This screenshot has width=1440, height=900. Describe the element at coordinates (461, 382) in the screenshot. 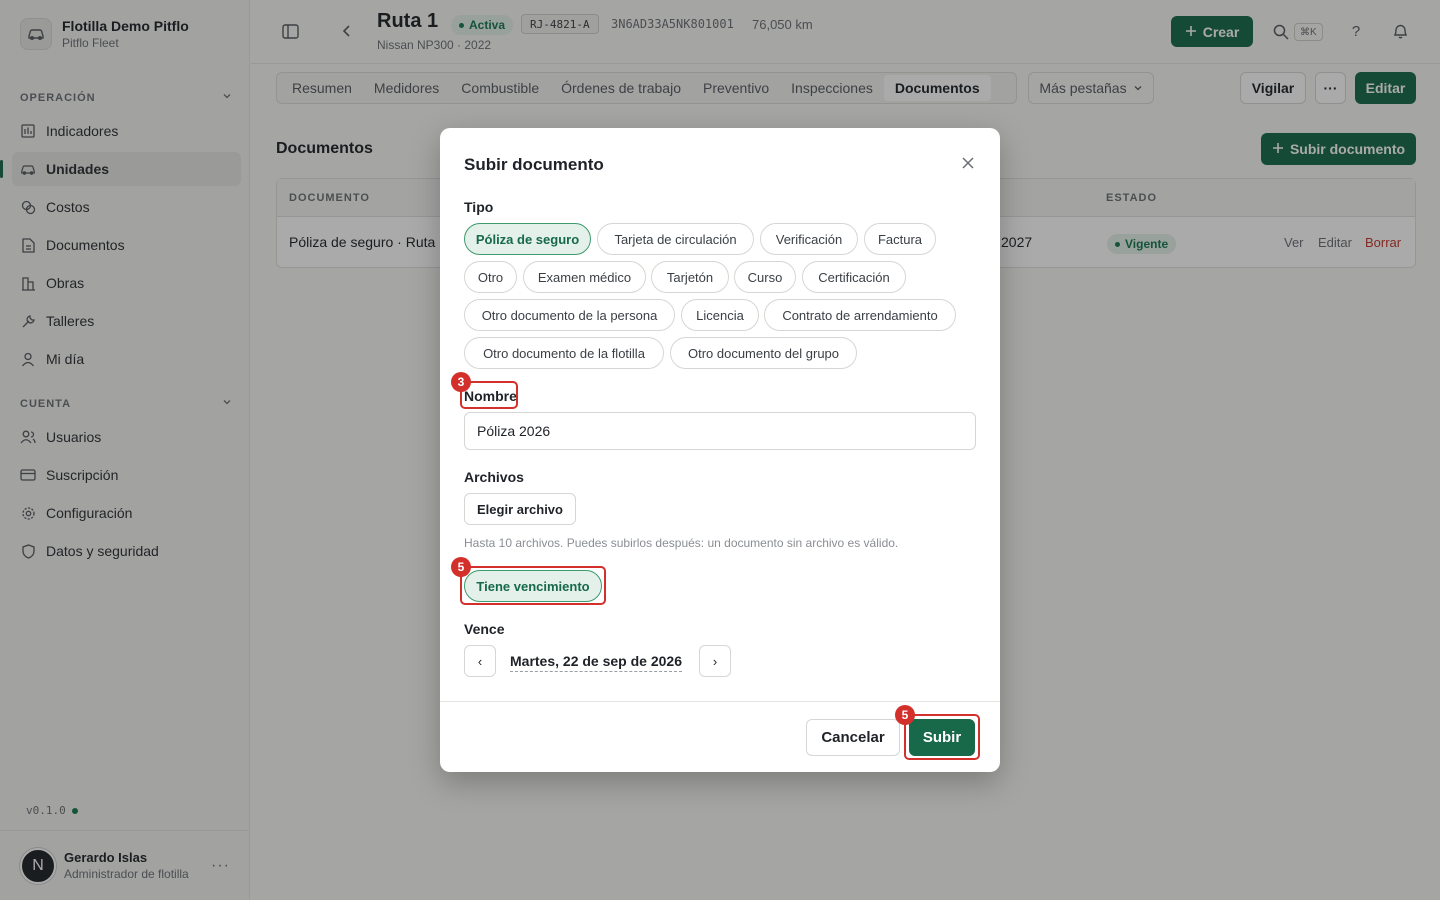

I see `step-badge: 3` at that location.